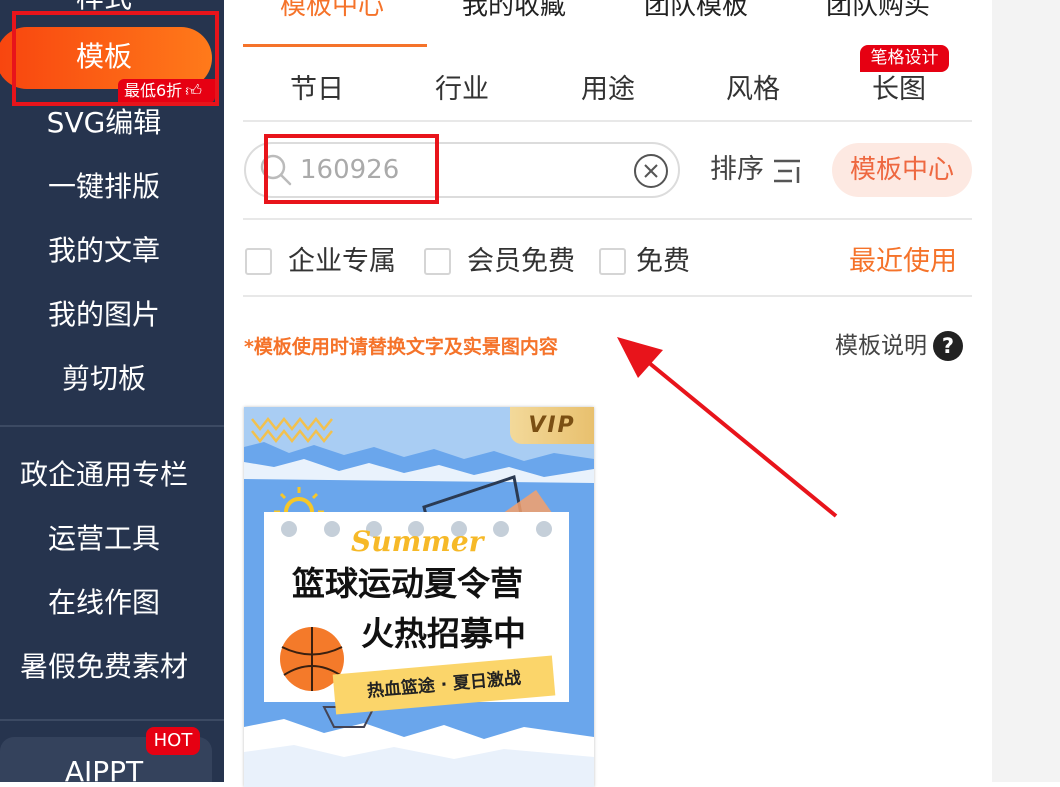 The width and height of the screenshot is (1060, 787). I want to click on sidebar-item-gov-column: 政企通用专栏, so click(104, 475).